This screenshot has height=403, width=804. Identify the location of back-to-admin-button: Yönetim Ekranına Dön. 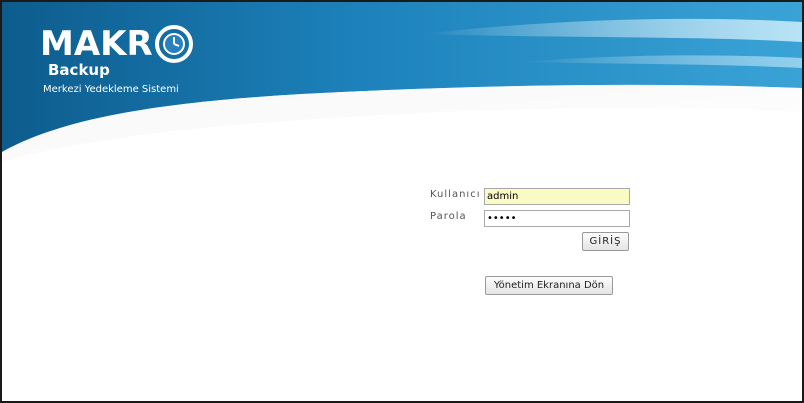
(549, 285).